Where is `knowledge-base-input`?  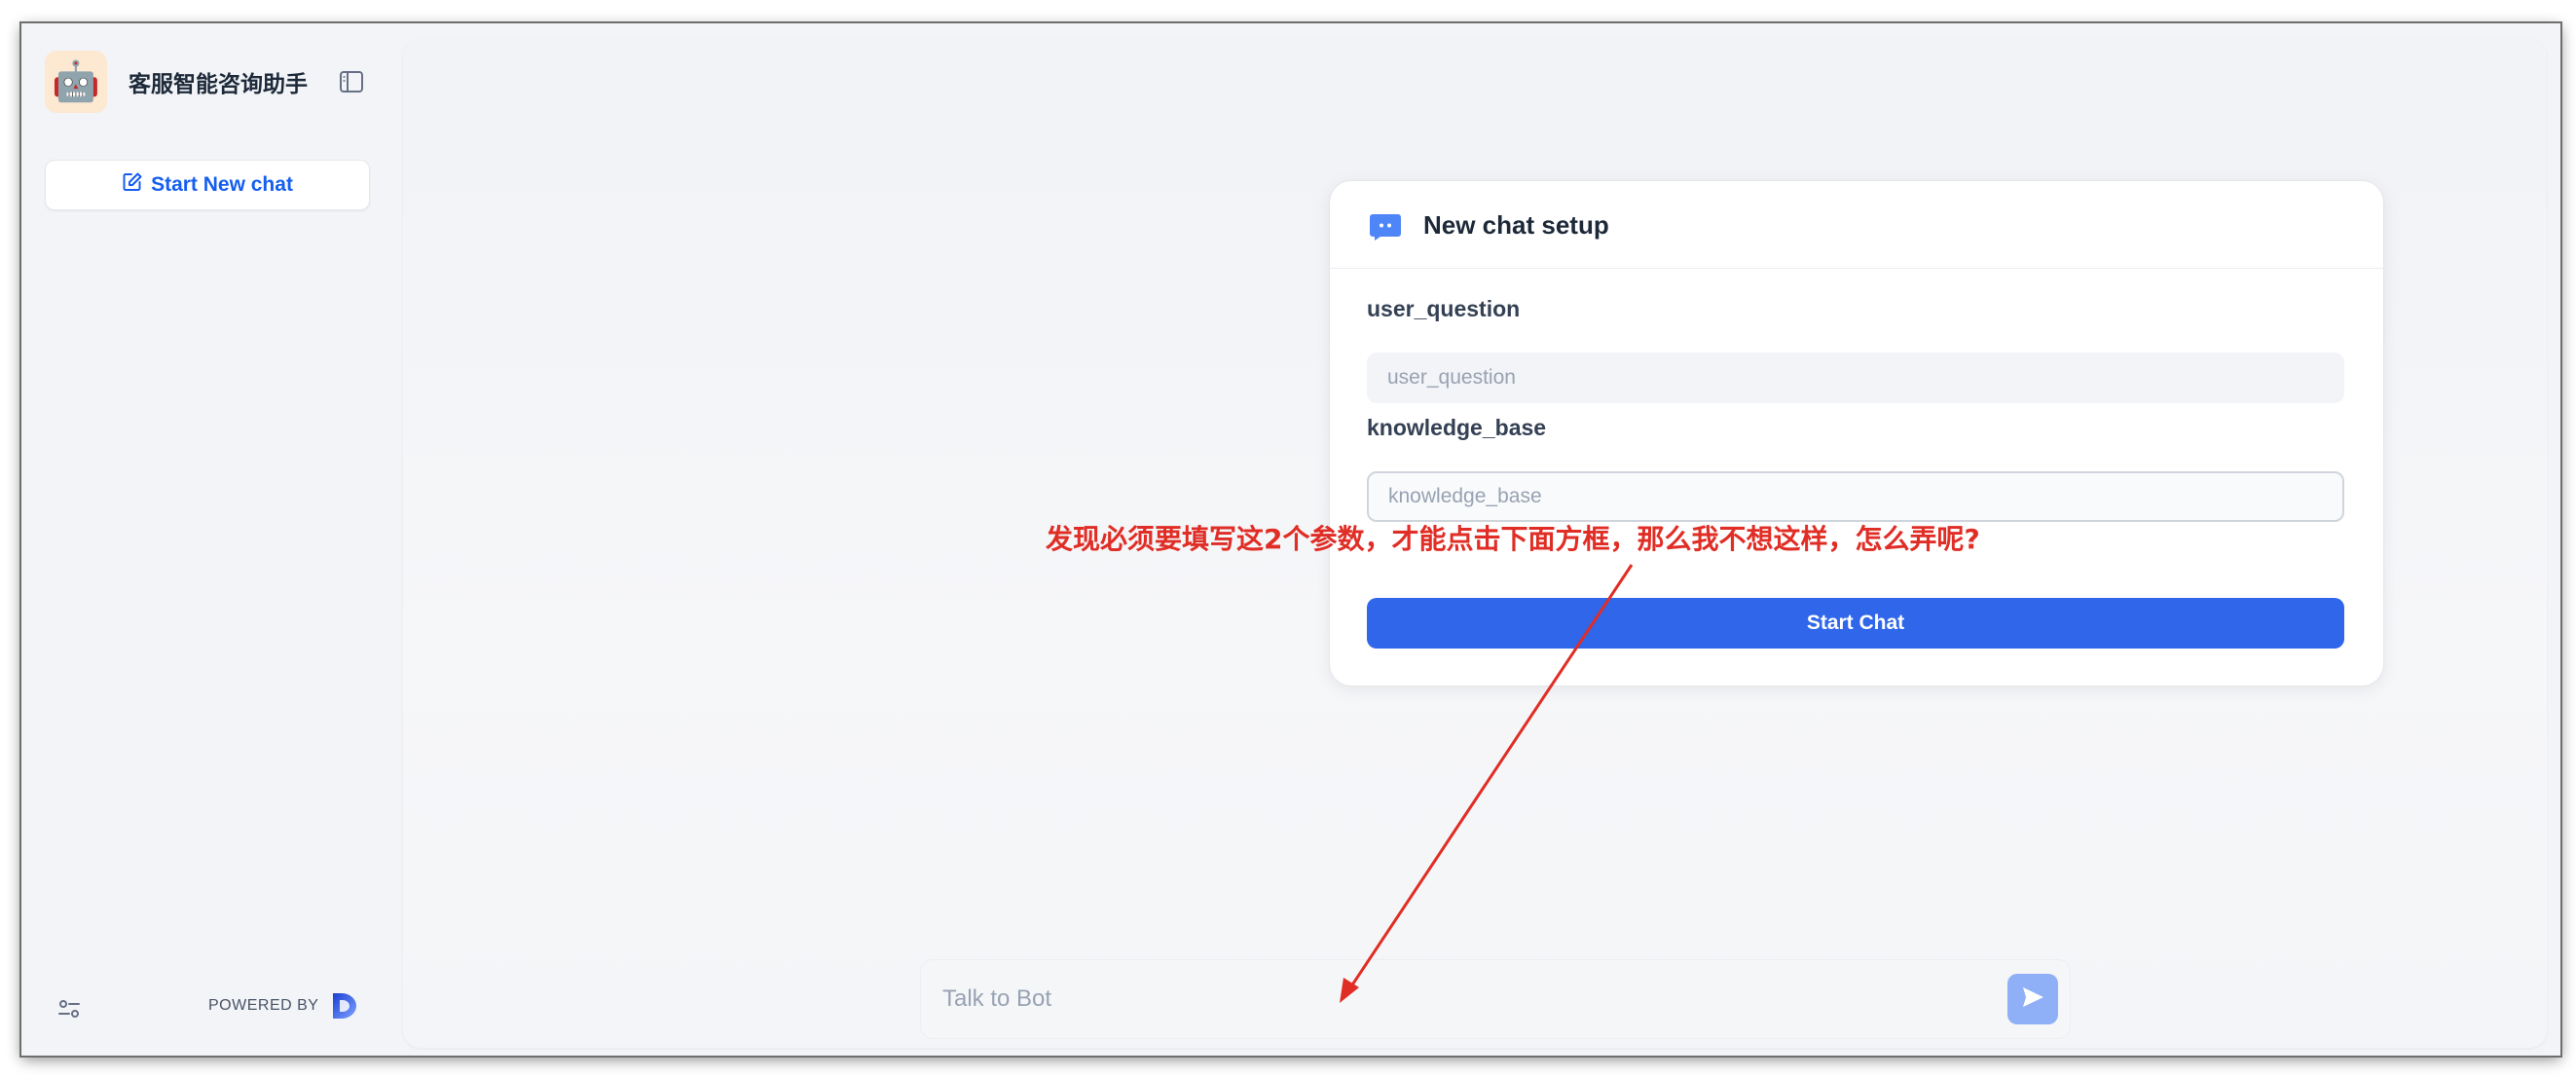 knowledge-base-input is located at coordinates (1855, 496).